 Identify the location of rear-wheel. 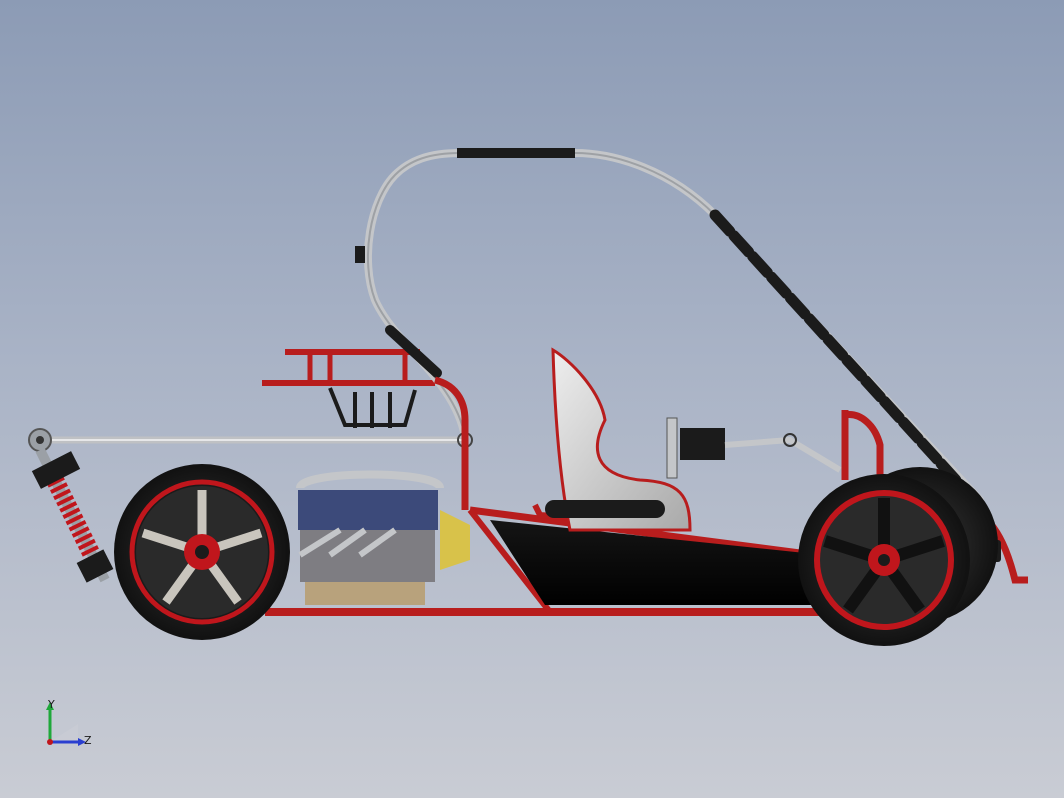
(202, 552).